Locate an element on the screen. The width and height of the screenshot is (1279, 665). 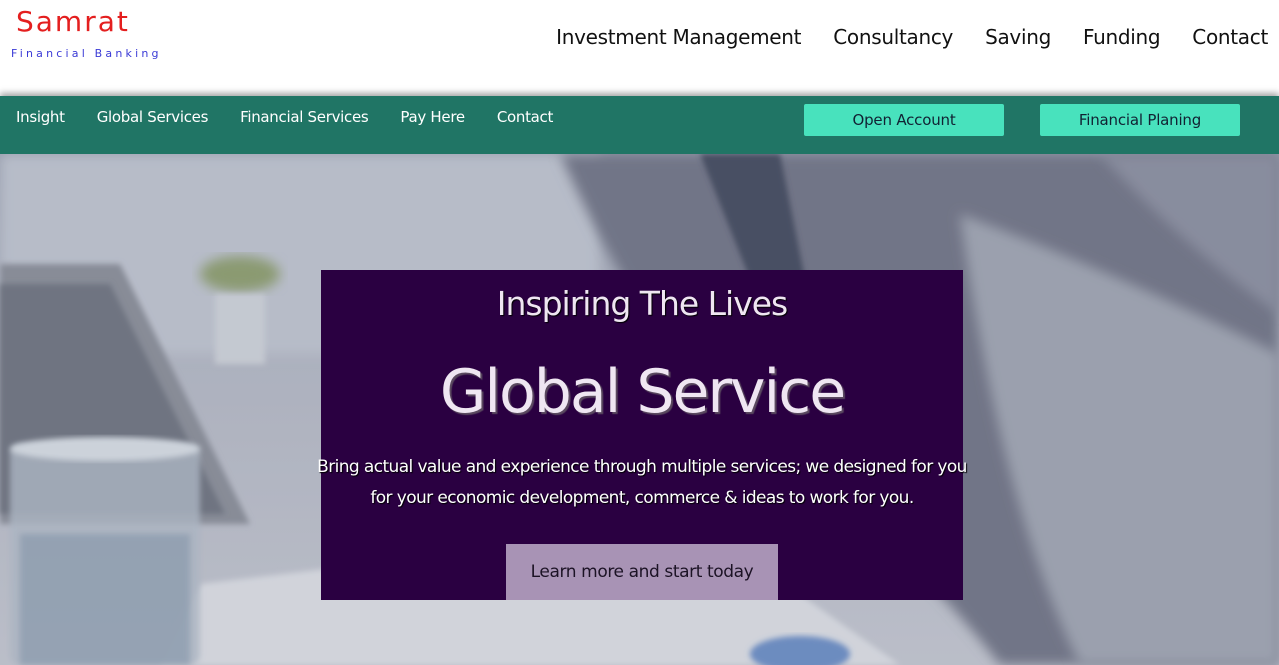
main-nav-saving: Saving is located at coordinates (1018, 37).